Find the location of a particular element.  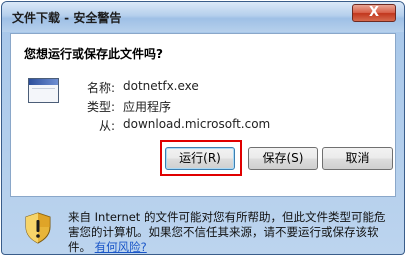

save-button: 保存(S) is located at coordinates (283, 158).